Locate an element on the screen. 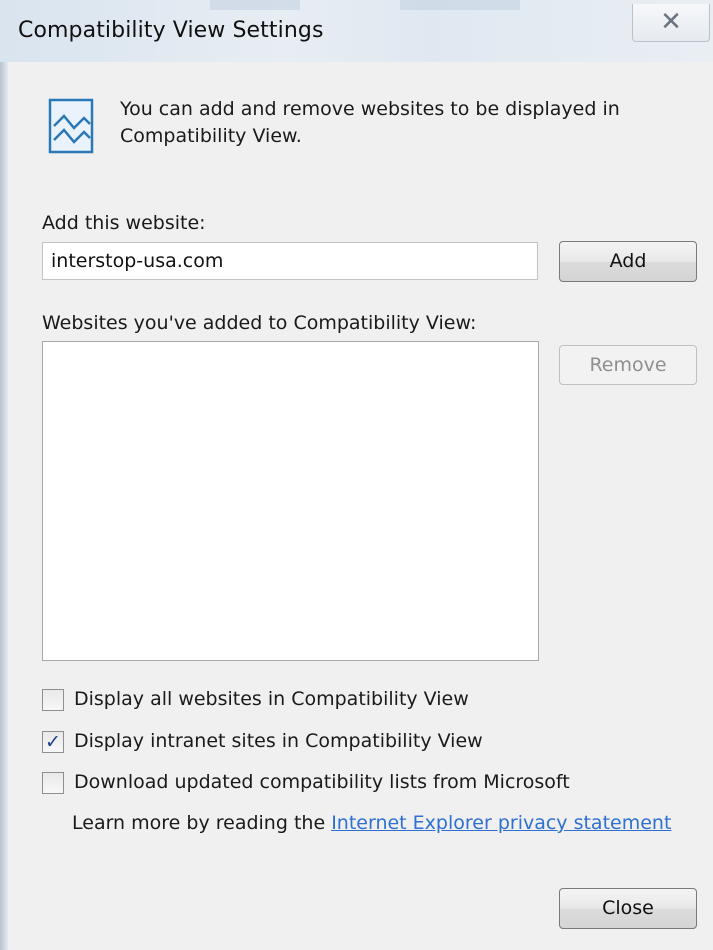  add-website-input is located at coordinates (290, 261).